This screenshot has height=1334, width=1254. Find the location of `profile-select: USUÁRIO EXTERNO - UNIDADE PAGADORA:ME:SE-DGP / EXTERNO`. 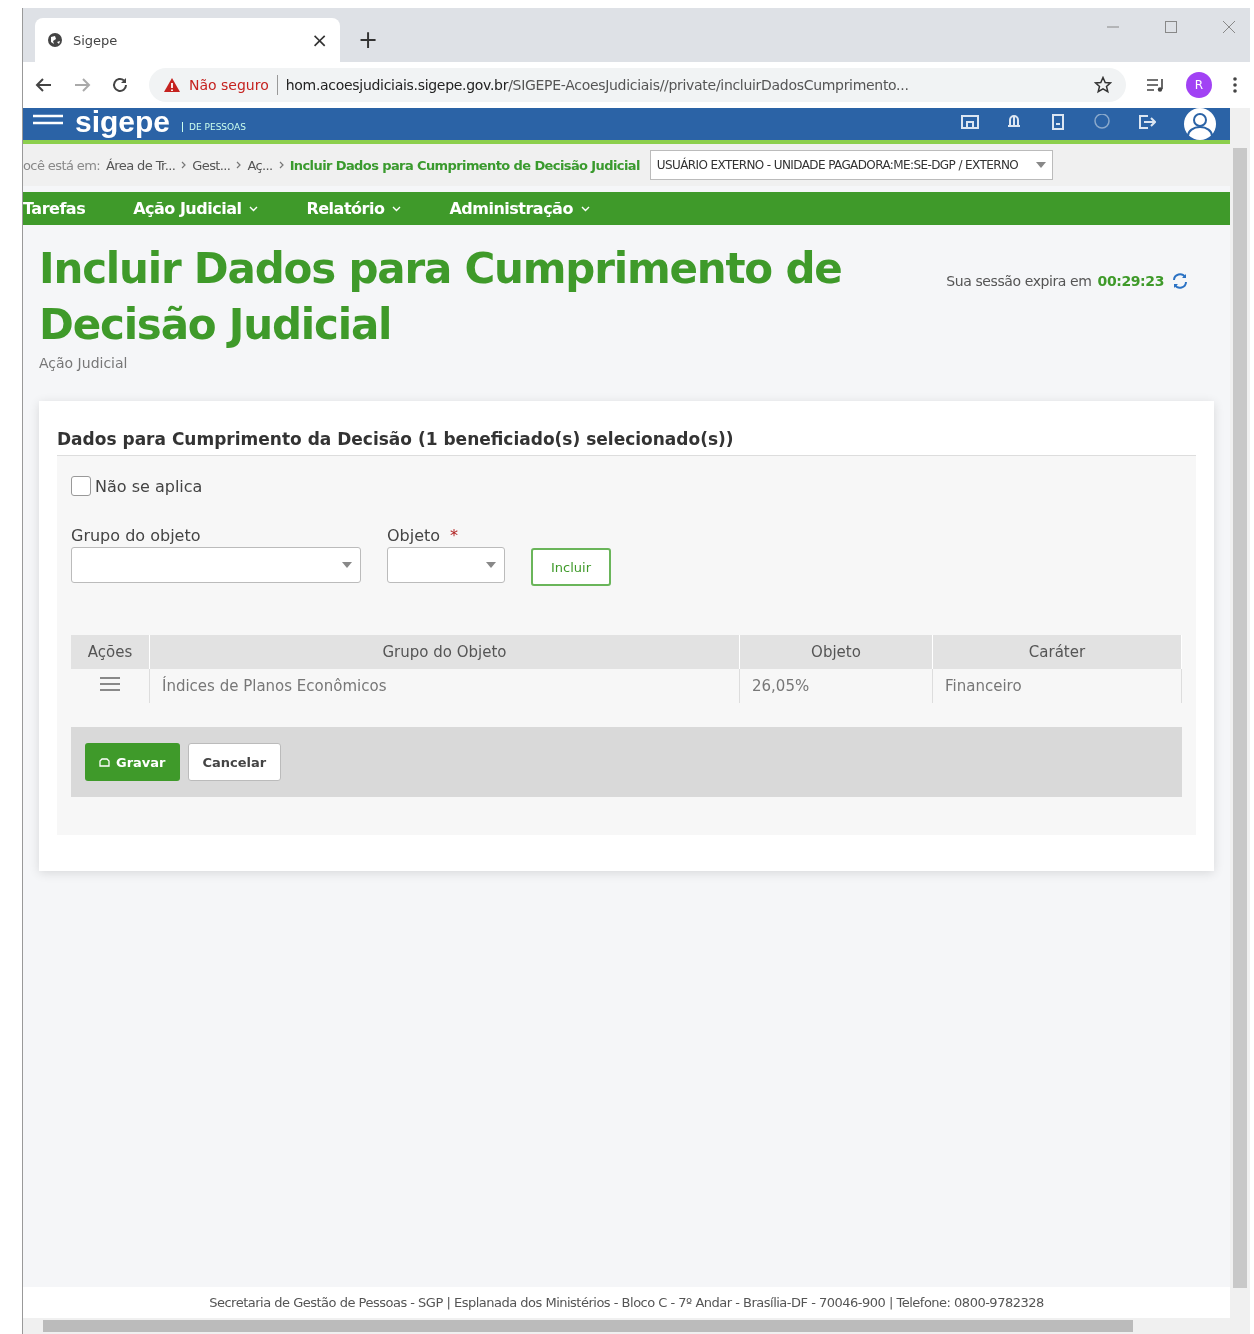

profile-select: USUÁRIO EXTERNO - UNIDADE PAGADORA:ME:SE-DGP / EXTERNO is located at coordinates (851, 165).